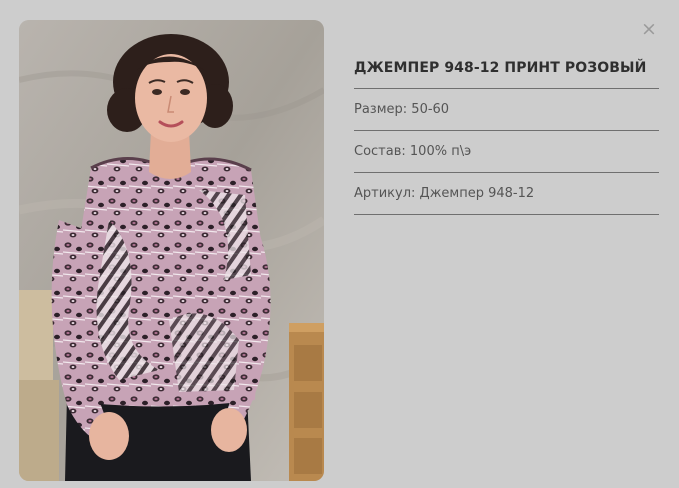 The image size is (679, 488). I want to click on article-value: Джемпер 948-12, so click(477, 193).